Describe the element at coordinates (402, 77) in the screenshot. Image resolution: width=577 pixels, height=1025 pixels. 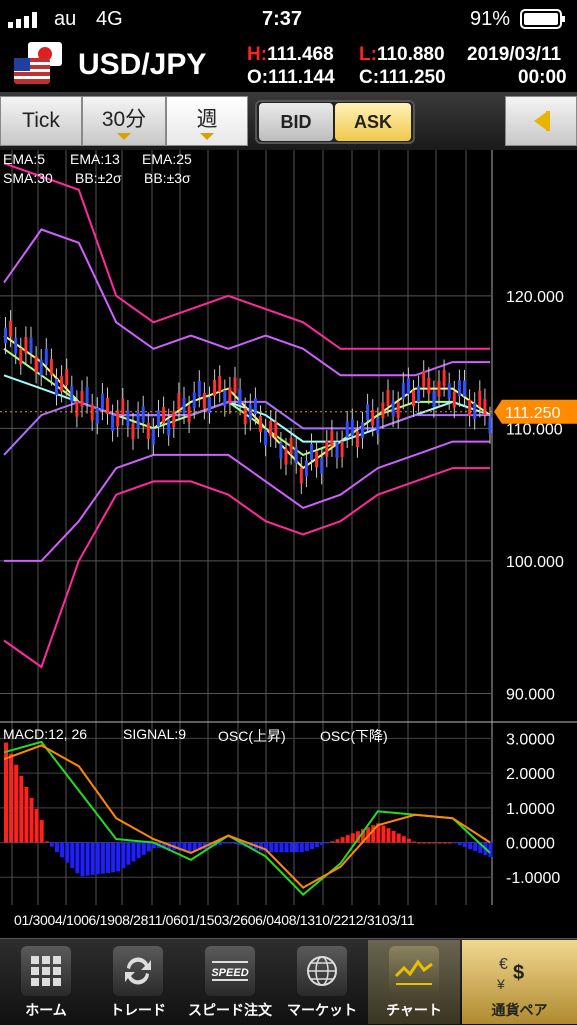
I see `close-readout: C:111.250` at that location.